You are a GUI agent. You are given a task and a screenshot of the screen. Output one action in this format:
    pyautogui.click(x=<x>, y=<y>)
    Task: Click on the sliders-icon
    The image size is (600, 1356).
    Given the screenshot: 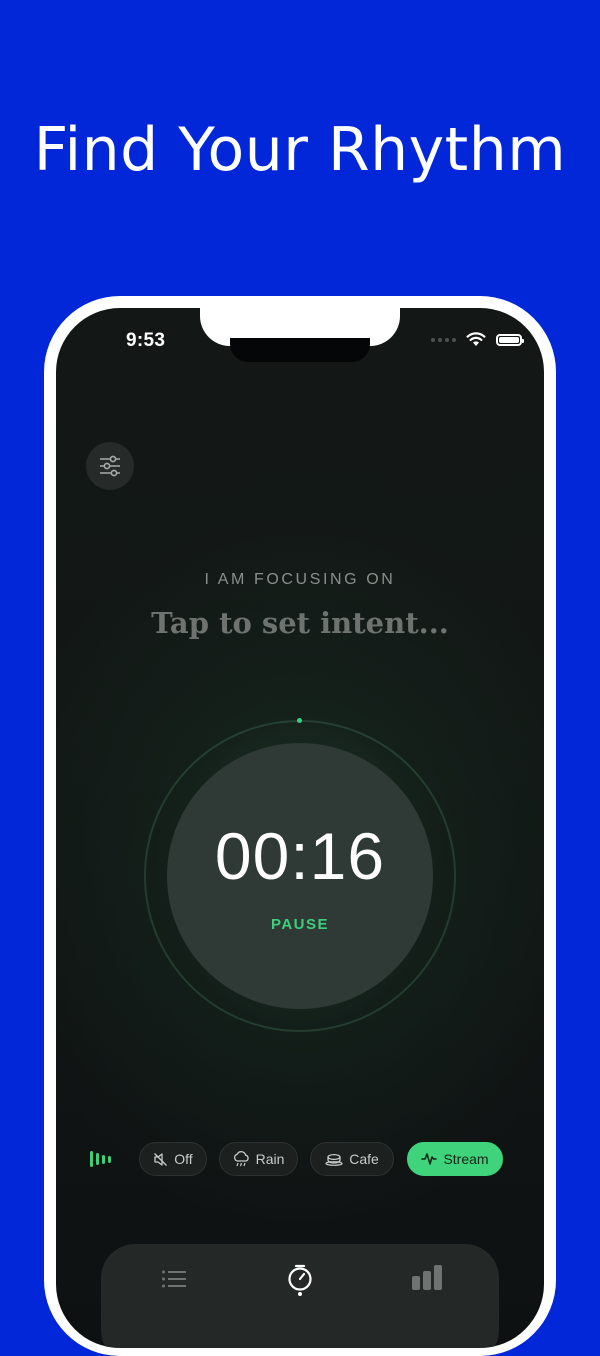 What is the action you would take?
    pyautogui.click(x=110, y=466)
    